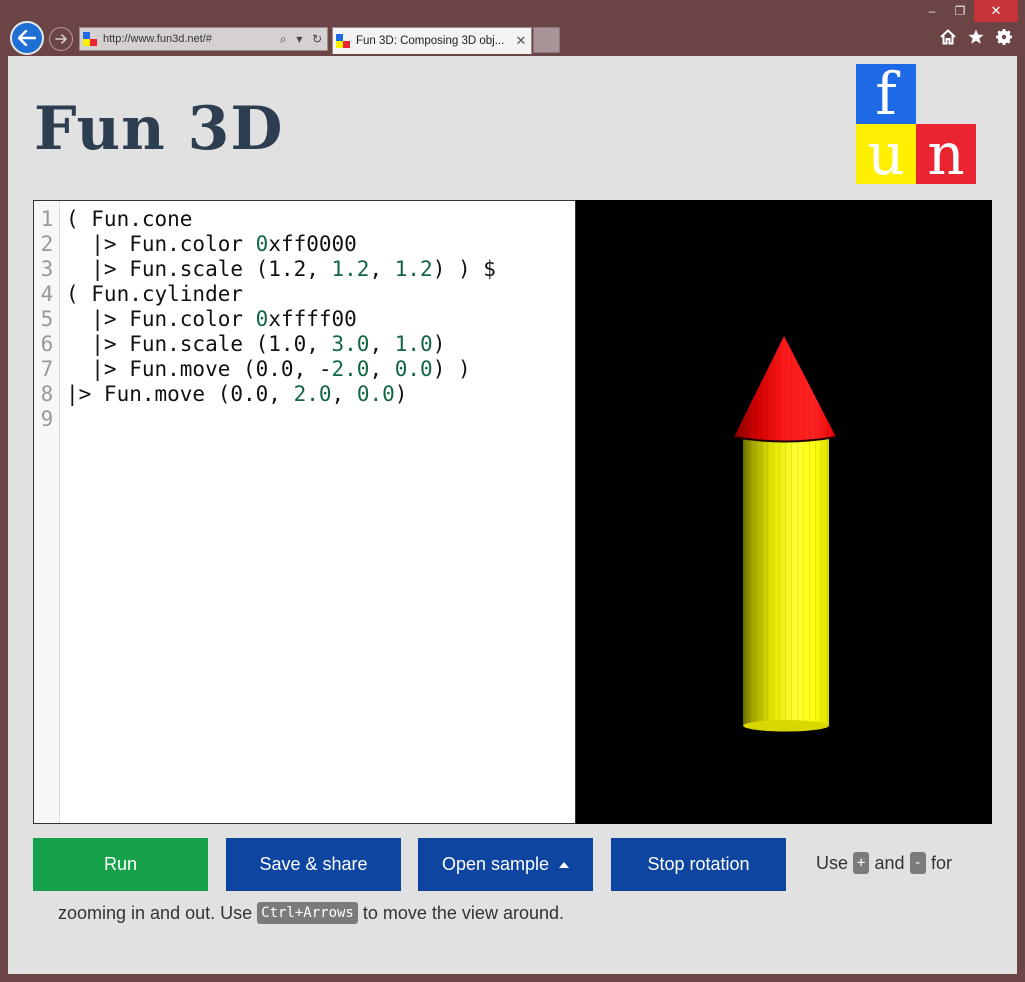 The width and height of the screenshot is (1025, 982). What do you see at coordinates (299, 39) in the screenshot?
I see `dropdown-icon: ▾` at bounding box center [299, 39].